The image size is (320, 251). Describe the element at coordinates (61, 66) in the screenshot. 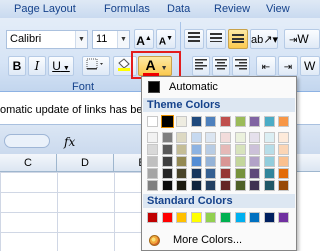

I see `underline-button: U ▼` at that location.